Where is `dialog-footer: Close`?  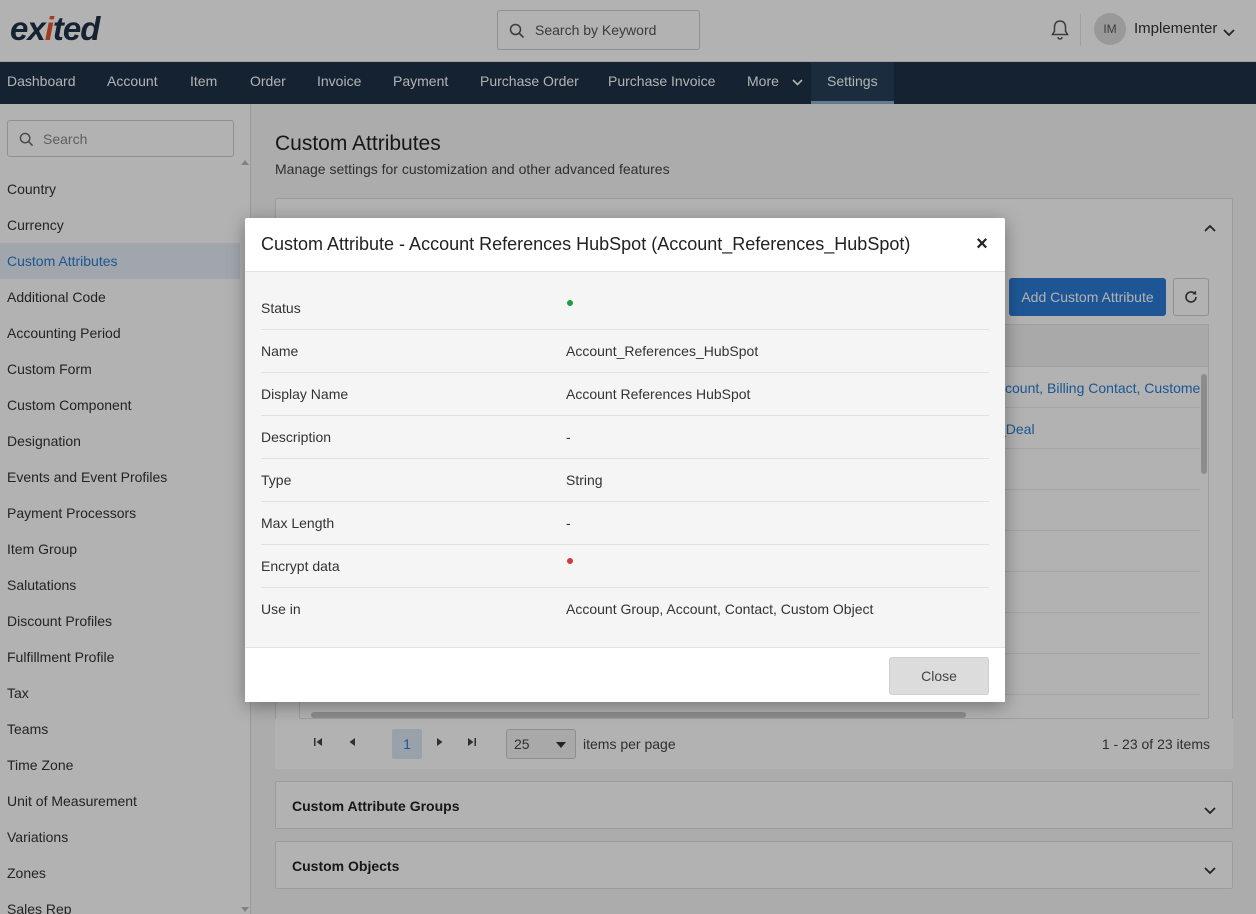
dialog-footer: Close is located at coordinates (625, 674).